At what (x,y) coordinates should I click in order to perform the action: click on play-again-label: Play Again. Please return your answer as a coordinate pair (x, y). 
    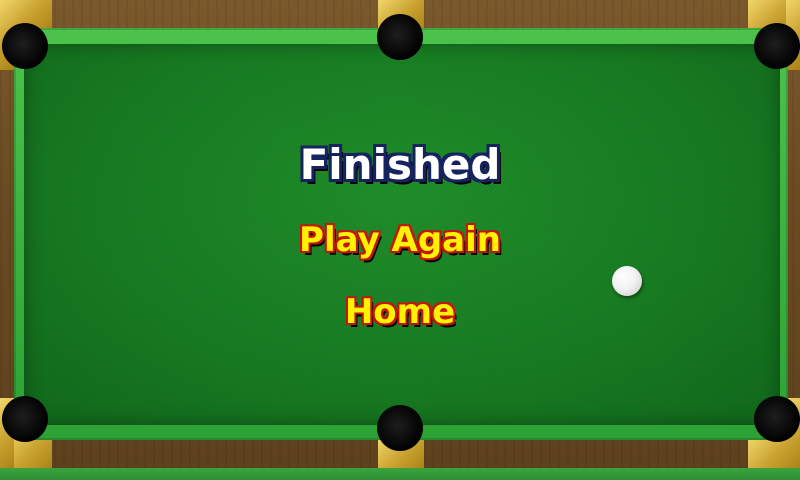
    Looking at the image, I should click on (400, 240).